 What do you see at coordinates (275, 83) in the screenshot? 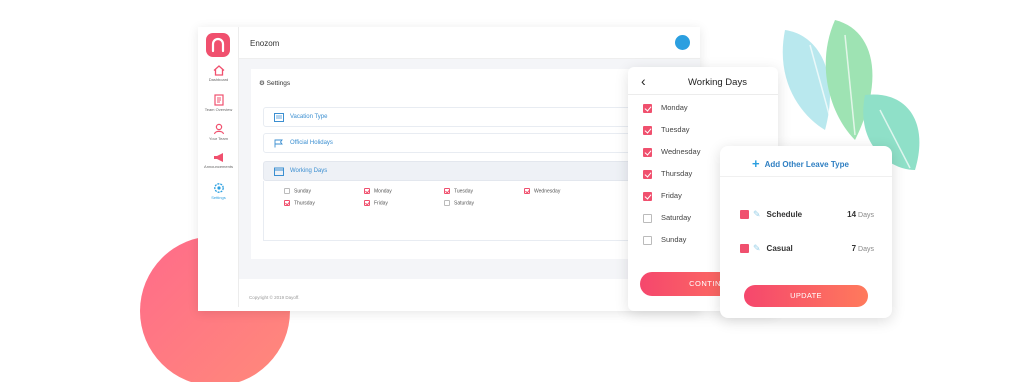
I see `page-title: ⚙ Settings` at bounding box center [275, 83].